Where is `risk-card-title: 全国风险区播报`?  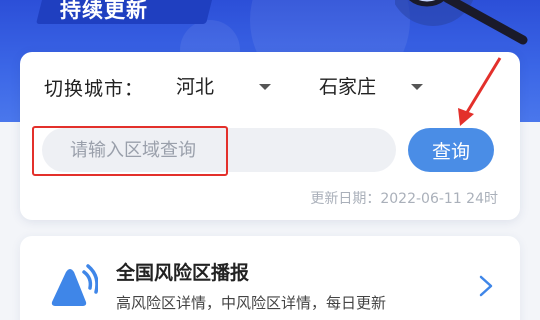
risk-card-title: 全国风险区播报 is located at coordinates (183, 273).